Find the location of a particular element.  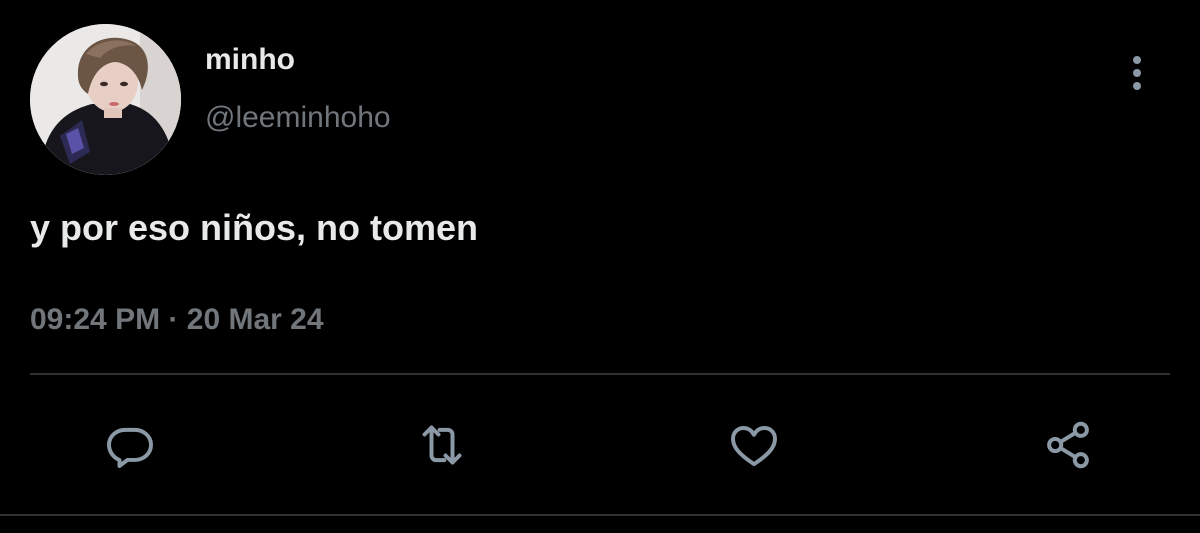

like-button is located at coordinates (754, 445).